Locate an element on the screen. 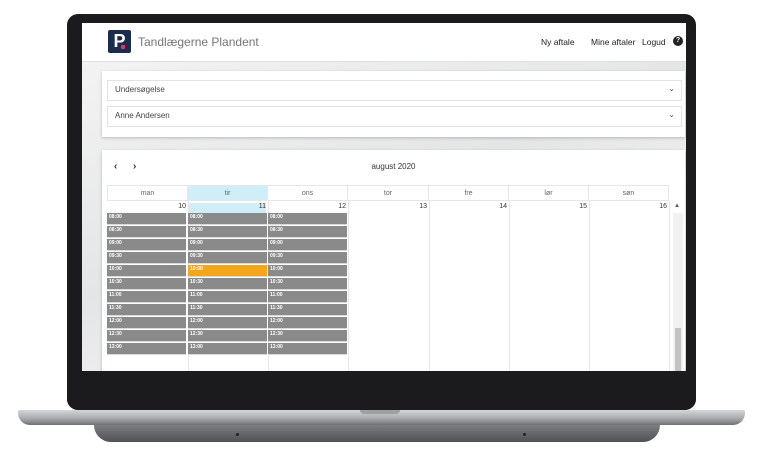 The height and width of the screenshot is (465, 760). filter-card: Undersøgelse ⌄ Anne Andersen ⌄ is located at coordinates (393, 104).